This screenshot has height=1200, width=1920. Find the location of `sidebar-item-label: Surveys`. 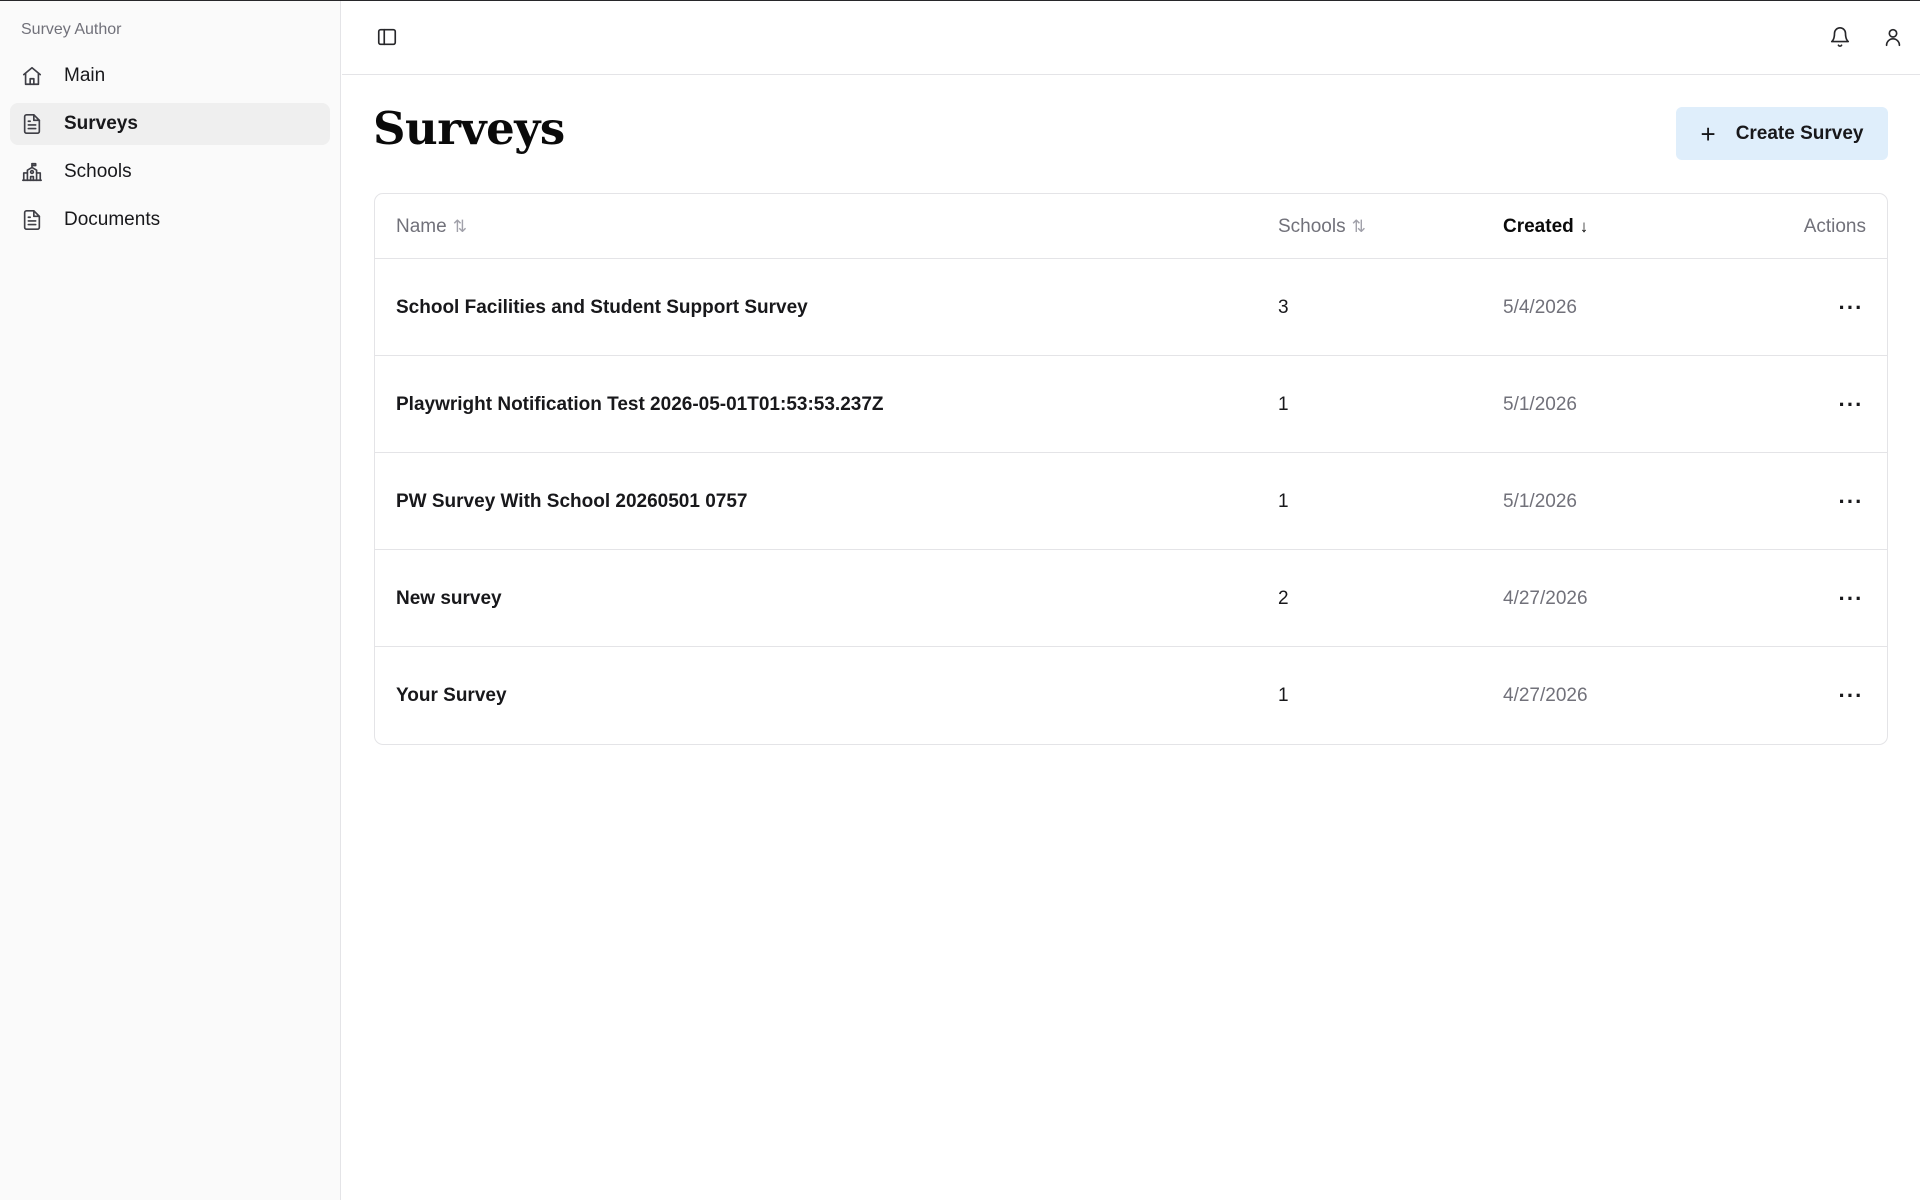

sidebar-item-label: Surveys is located at coordinates (101, 123).